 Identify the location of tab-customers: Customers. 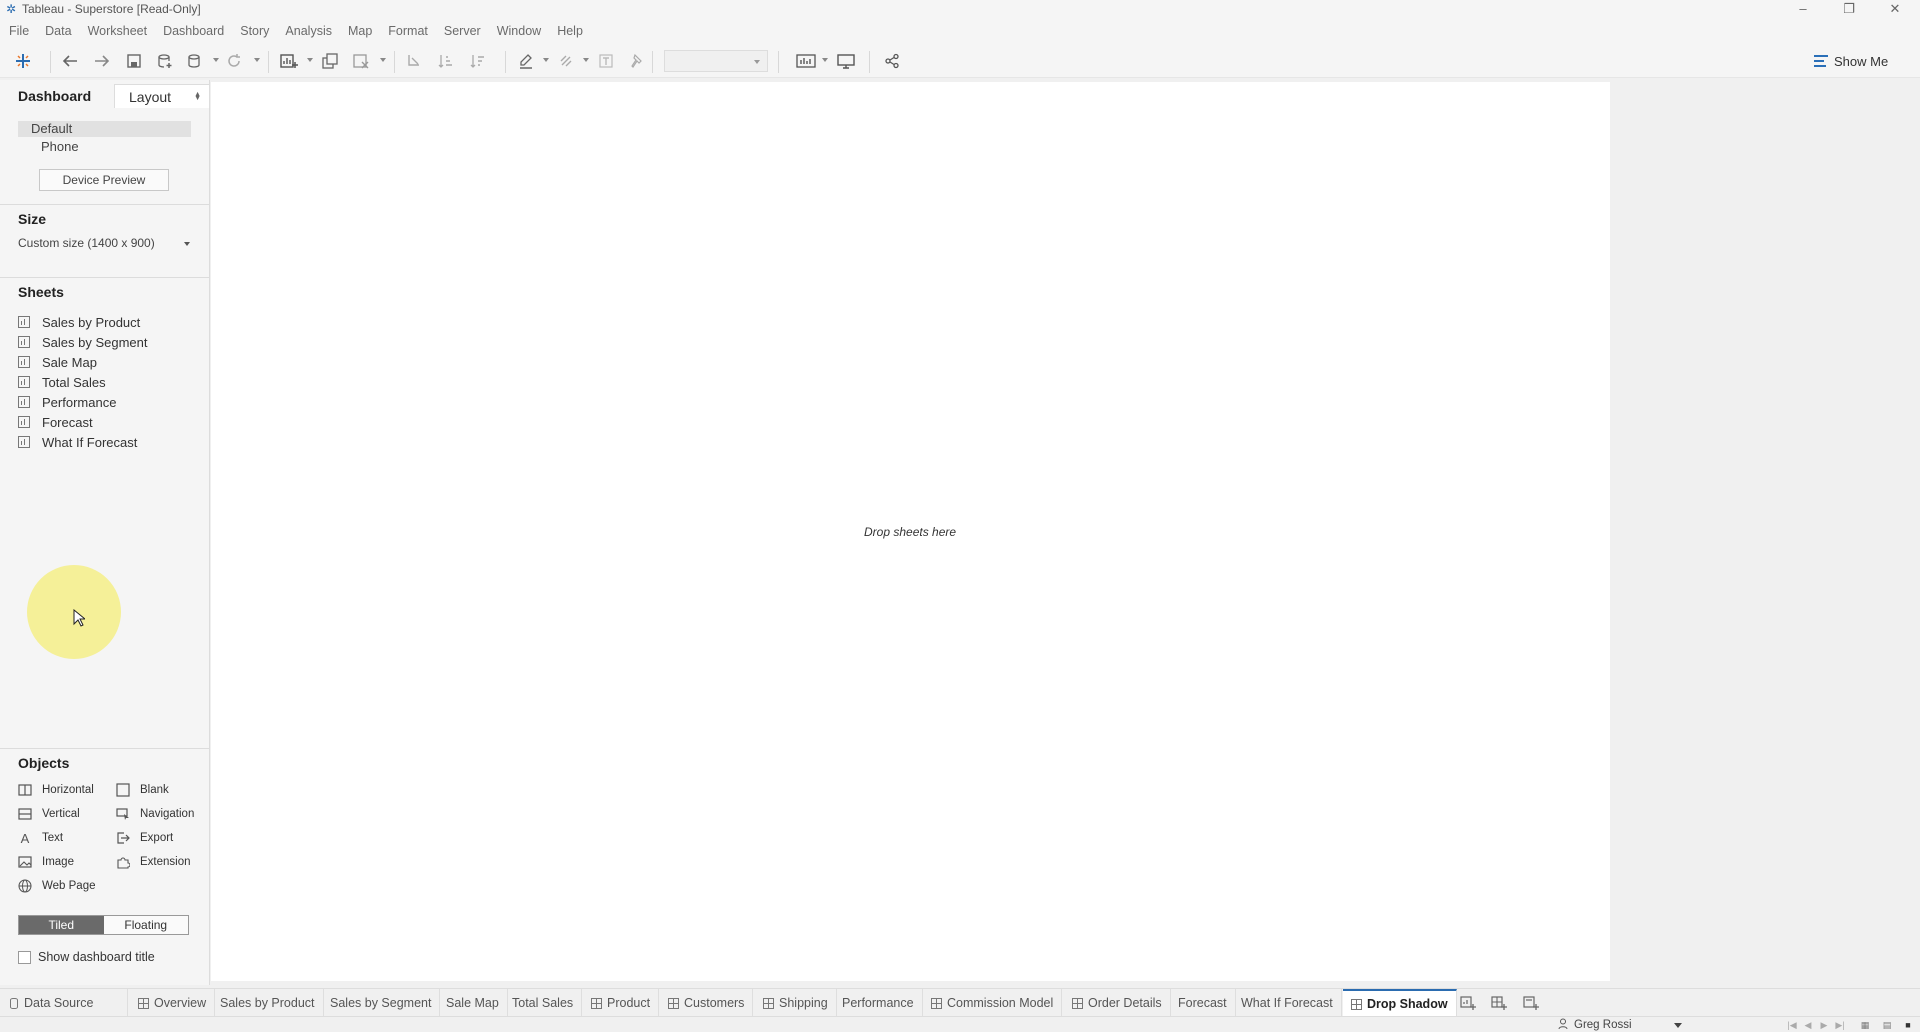
(707, 1003).